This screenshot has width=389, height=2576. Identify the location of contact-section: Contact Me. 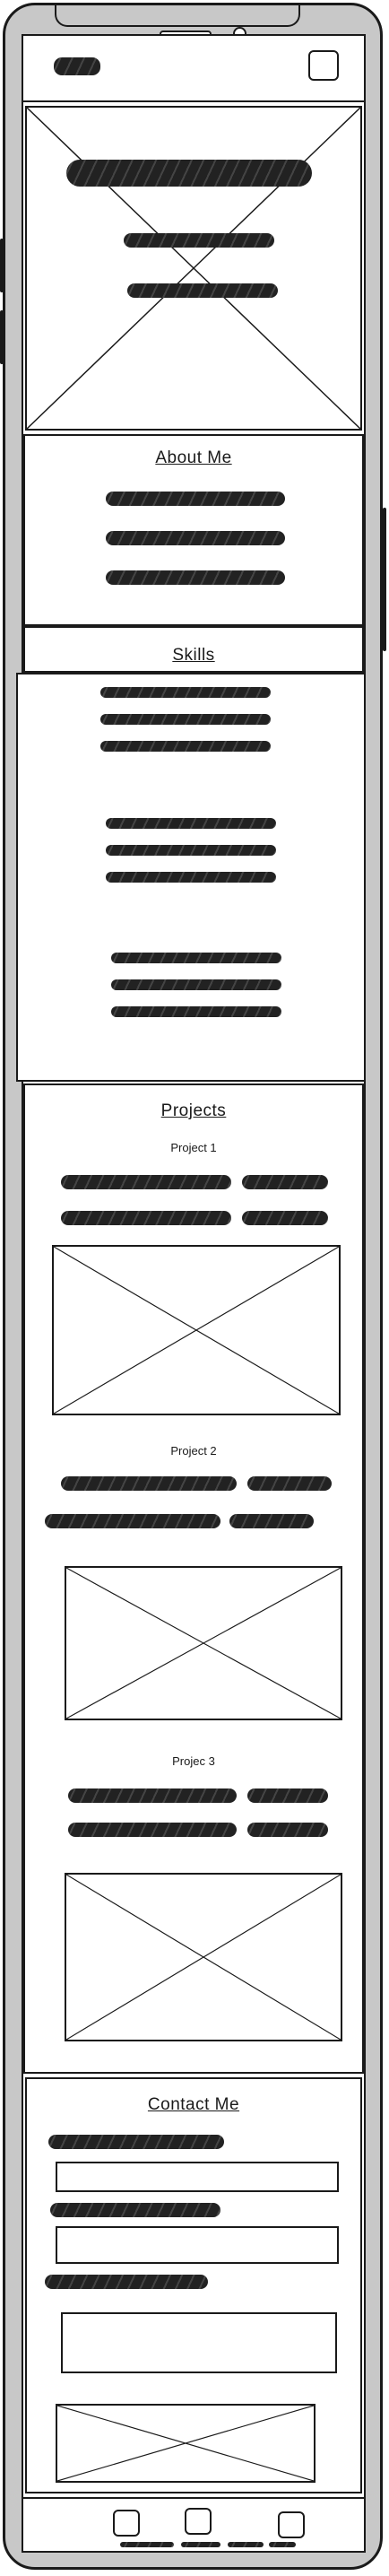
(193, 2285).